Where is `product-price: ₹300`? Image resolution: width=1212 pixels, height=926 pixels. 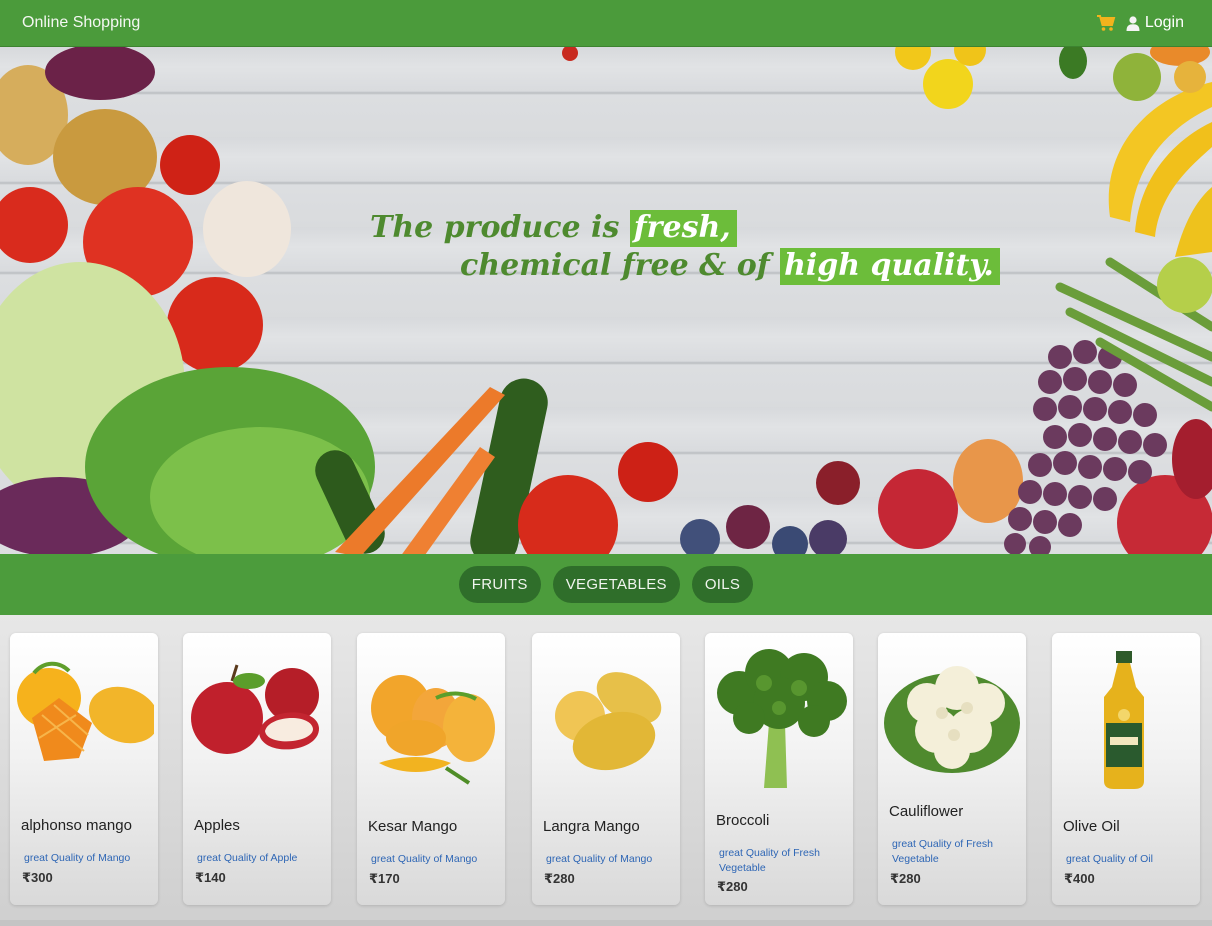 product-price: ₹300 is located at coordinates (37, 877).